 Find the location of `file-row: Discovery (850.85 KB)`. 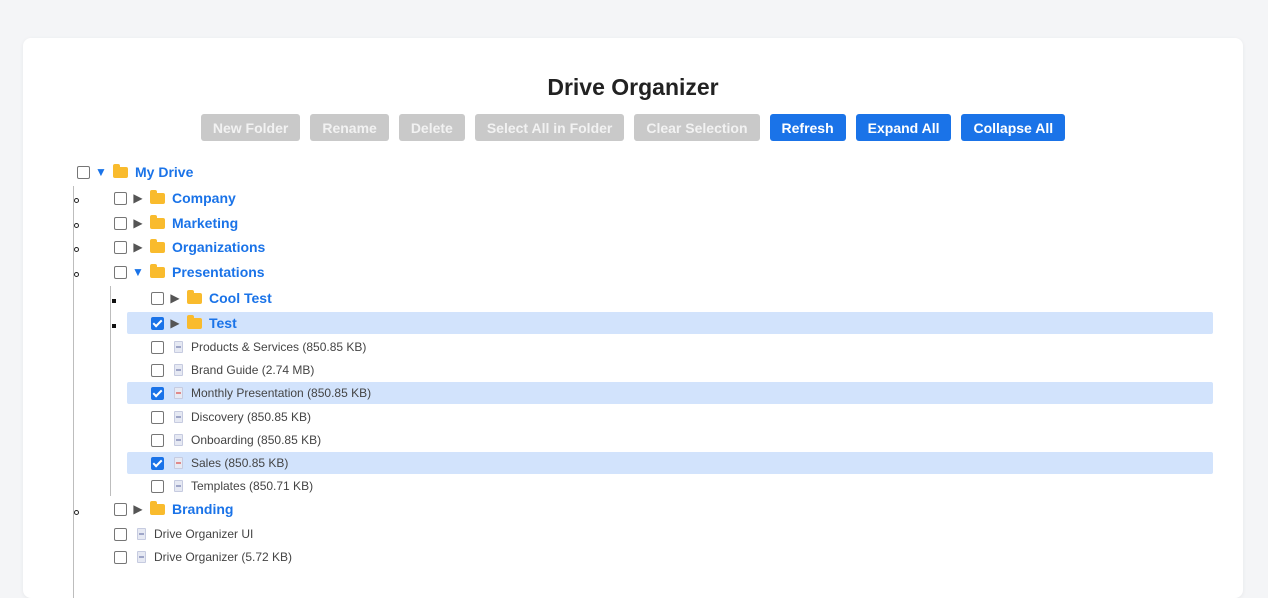

file-row: Discovery (850.85 KB) is located at coordinates (231, 417).